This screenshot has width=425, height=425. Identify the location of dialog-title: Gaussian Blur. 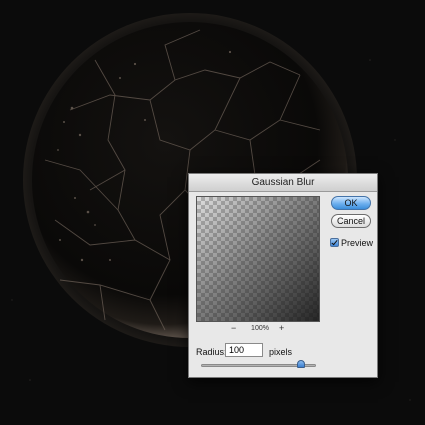
(283, 183).